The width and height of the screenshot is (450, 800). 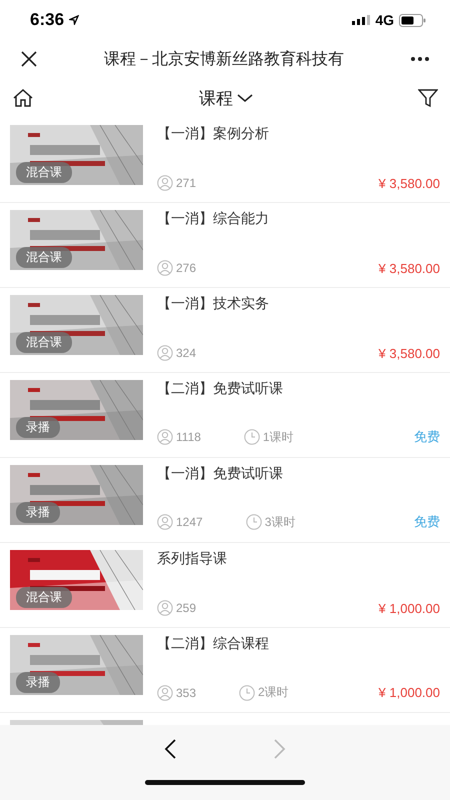 I want to click on network-type: 4G, so click(x=384, y=20).